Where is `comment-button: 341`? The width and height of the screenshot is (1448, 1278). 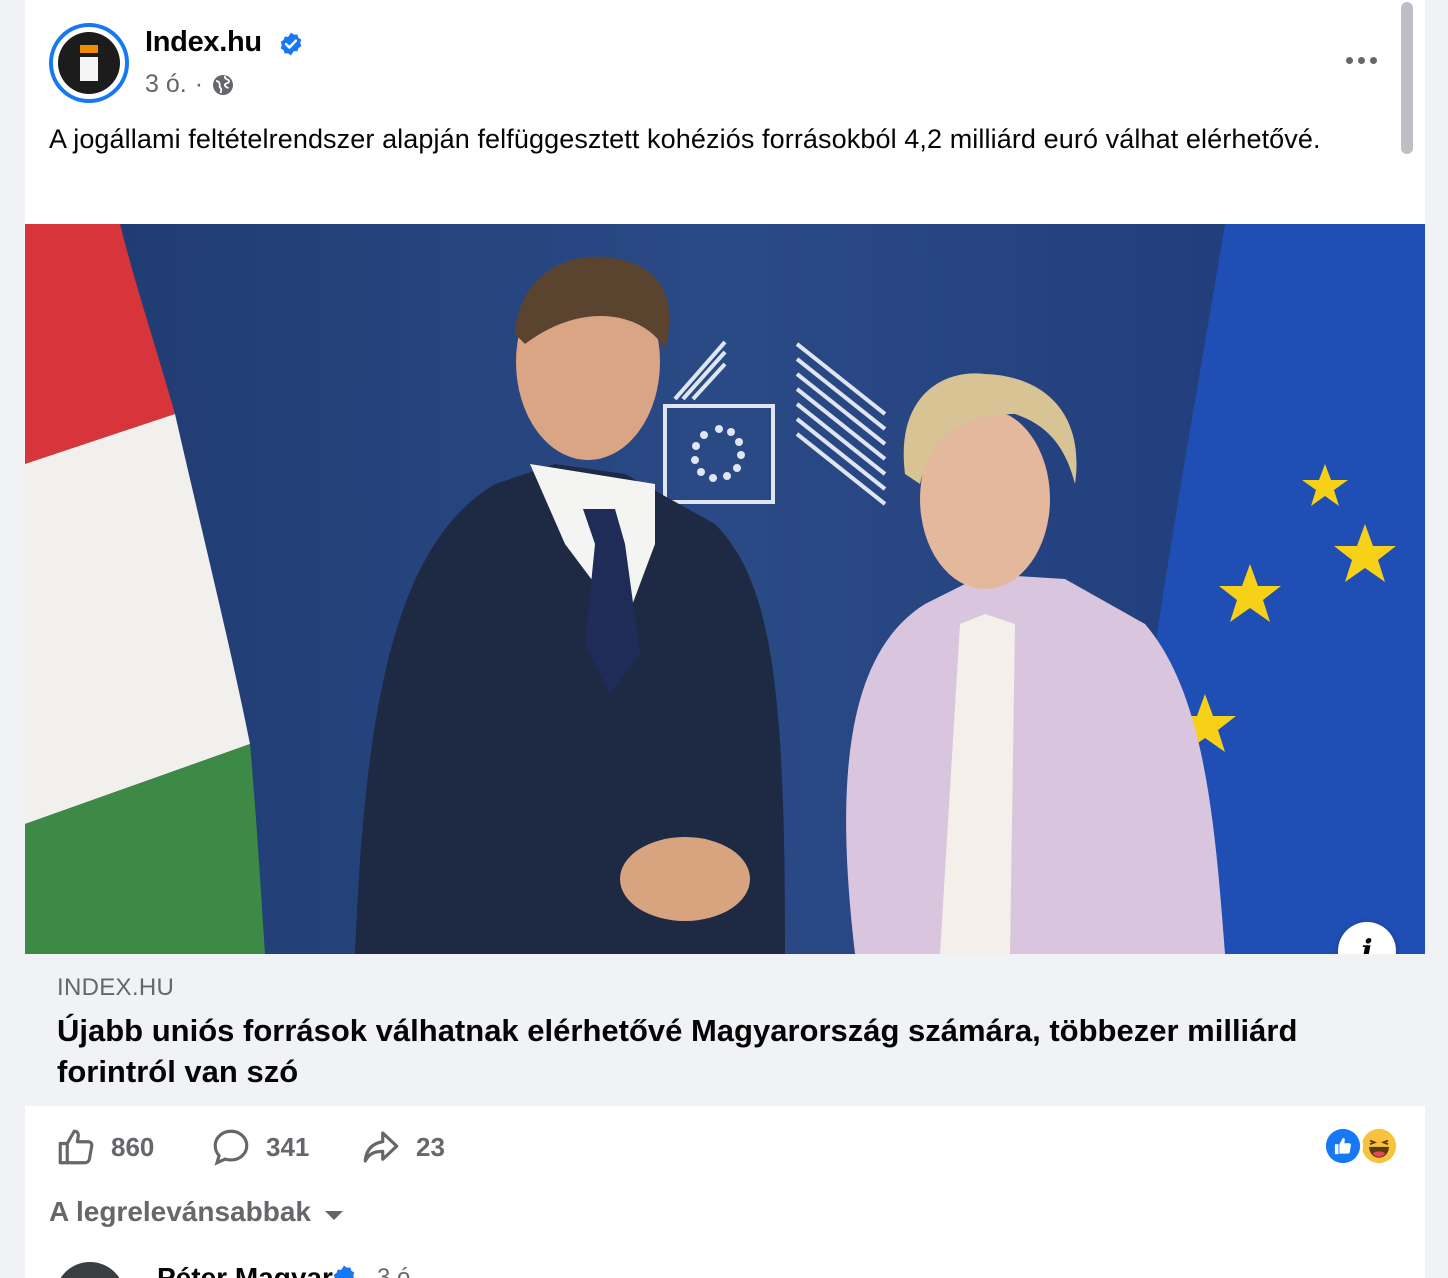 comment-button: 341 is located at coordinates (259, 1147).